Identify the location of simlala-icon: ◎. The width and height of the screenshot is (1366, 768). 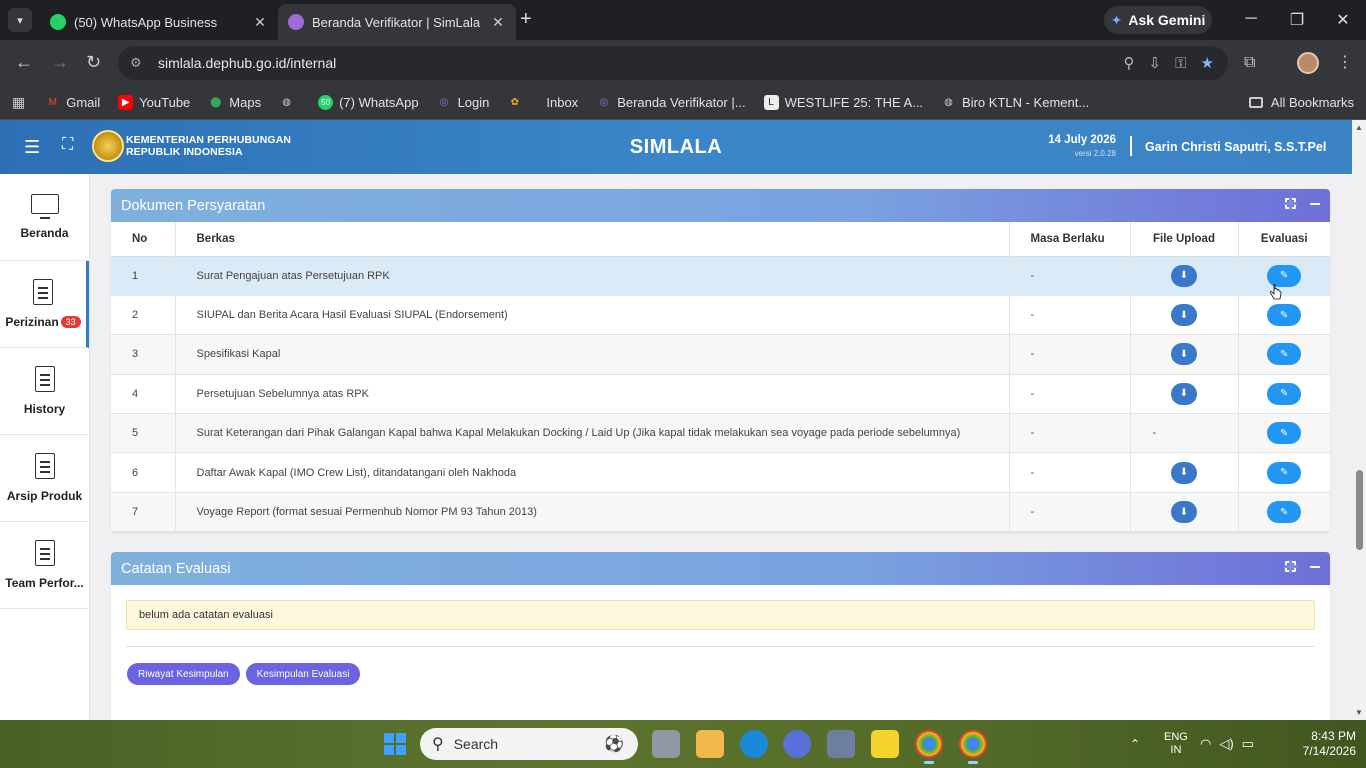
(444, 102).